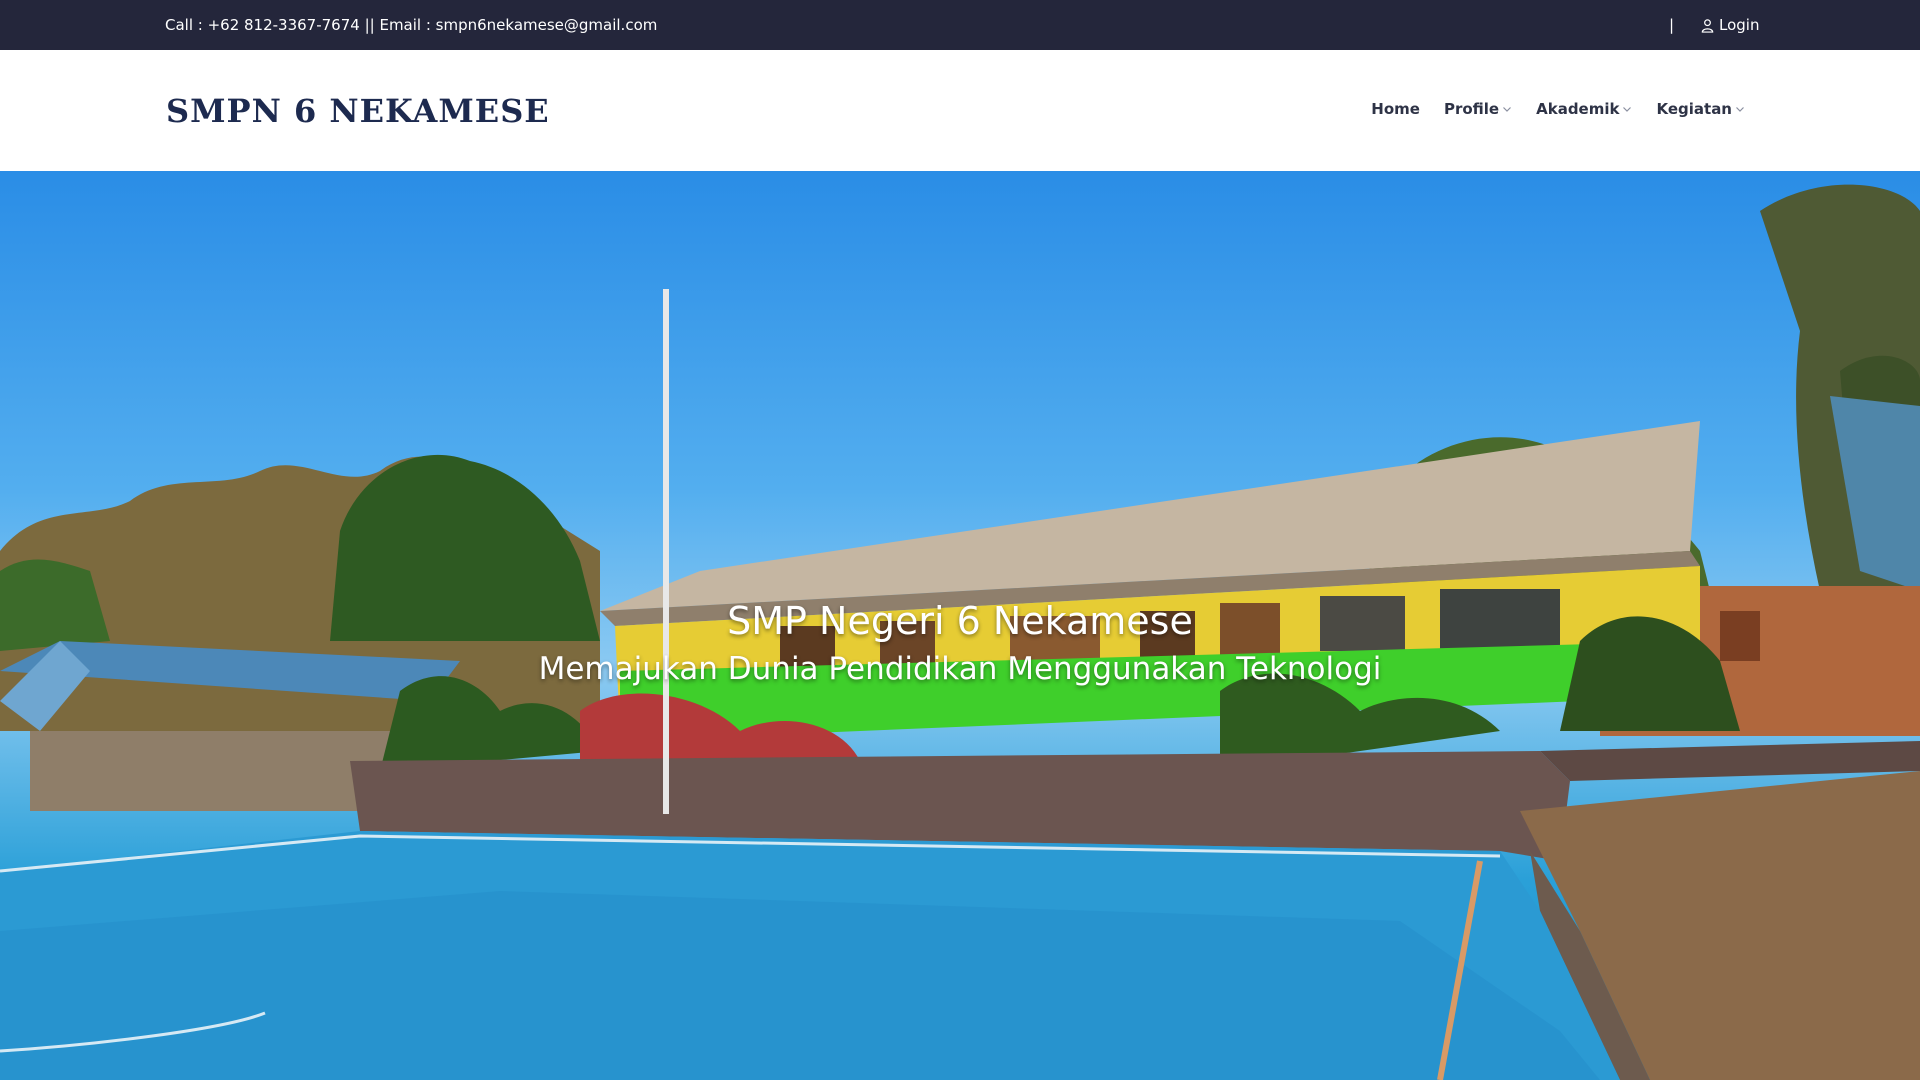 The image size is (1920, 1080). I want to click on nav-kegiatan-label: Kegiatan, so click(1694, 109).